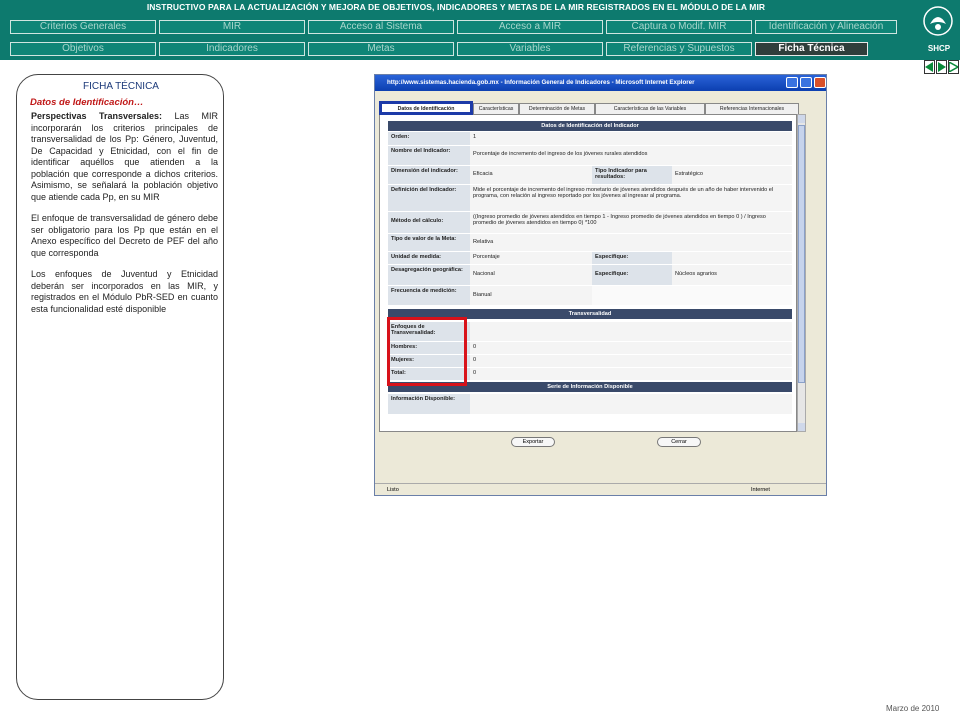 This screenshot has height=720, width=960. What do you see at coordinates (429, 404) in the screenshot?
I see `row-label: Información Disponible:` at bounding box center [429, 404].